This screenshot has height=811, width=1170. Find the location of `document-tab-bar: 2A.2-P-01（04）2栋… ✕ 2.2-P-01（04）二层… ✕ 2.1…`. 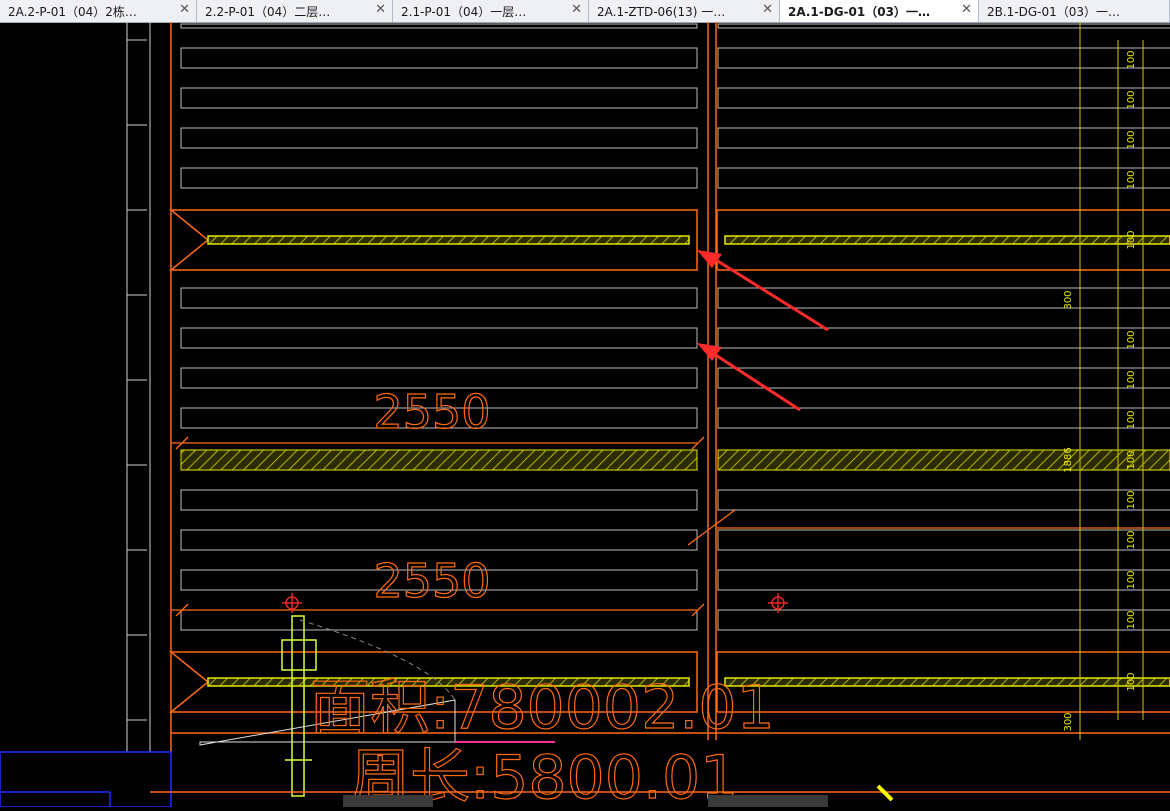

document-tab-bar: 2A.2-P-01（04）2栋… ✕ 2.2-P-01（04）二层… ✕ 2.1… is located at coordinates (585, 11).